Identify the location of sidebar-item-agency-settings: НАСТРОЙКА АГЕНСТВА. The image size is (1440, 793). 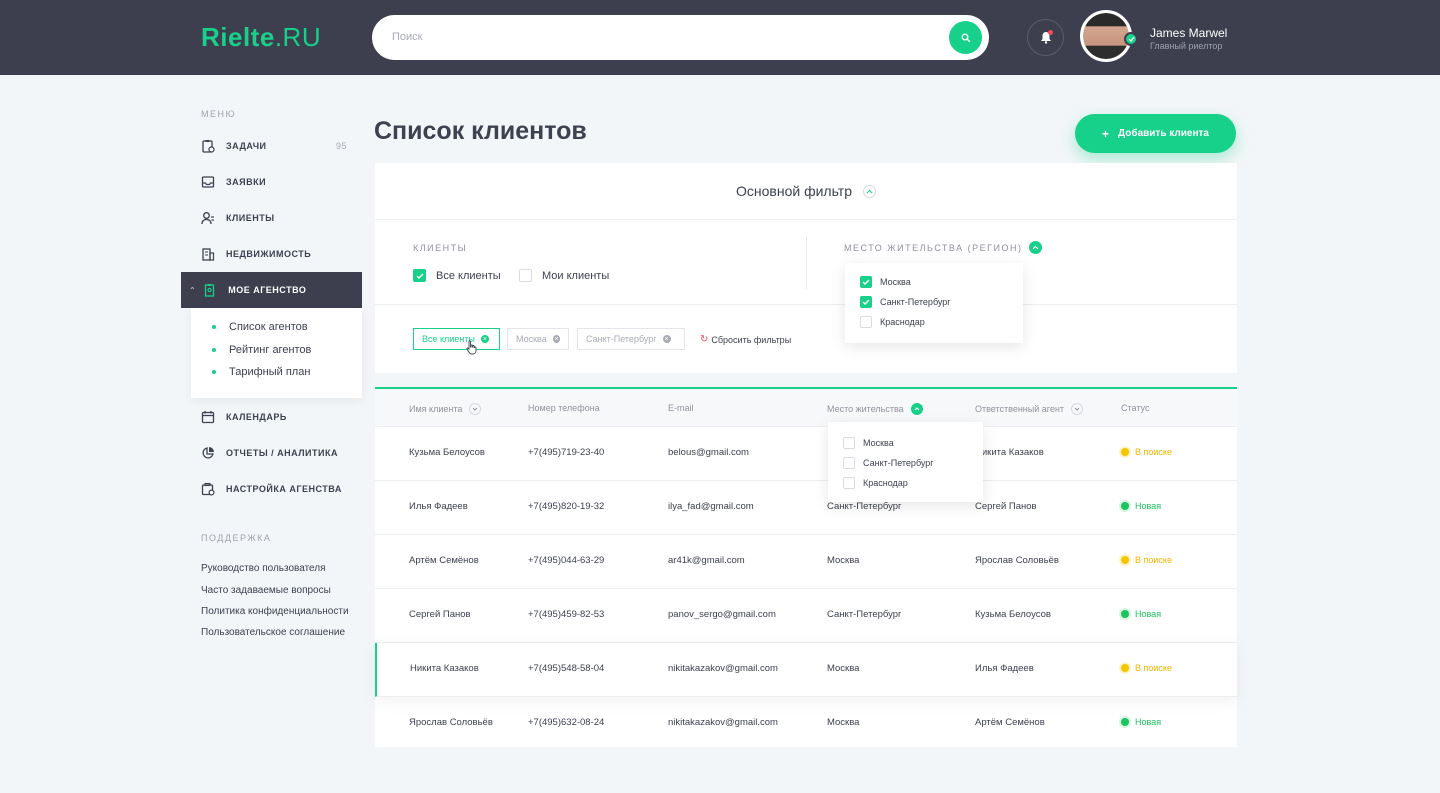
(276, 489).